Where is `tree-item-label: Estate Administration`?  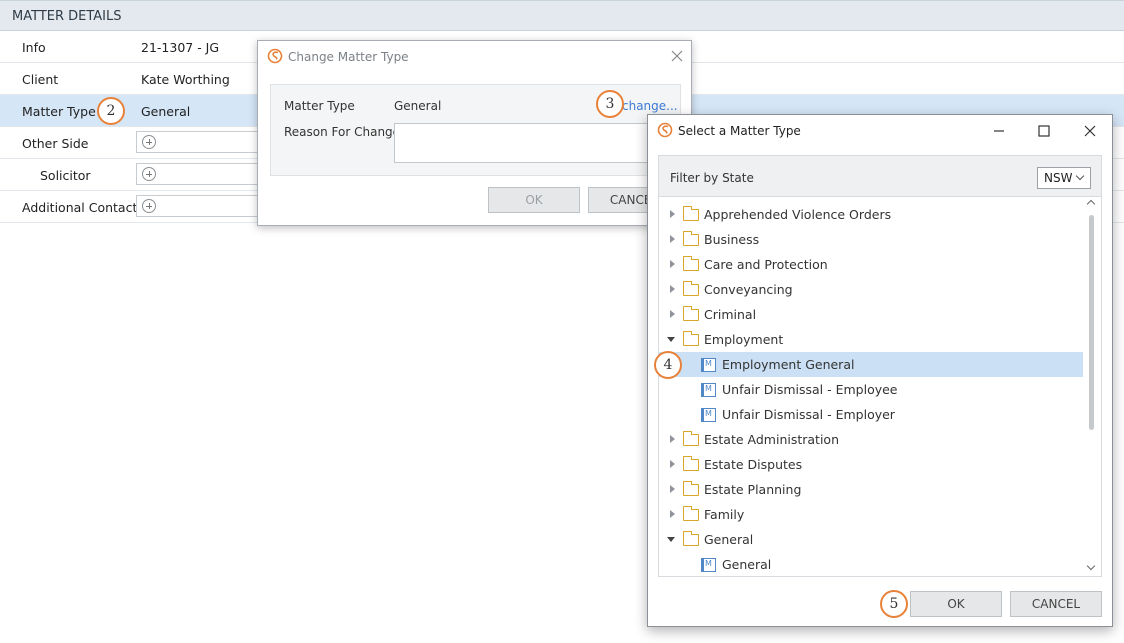
tree-item-label: Estate Administration is located at coordinates (772, 439).